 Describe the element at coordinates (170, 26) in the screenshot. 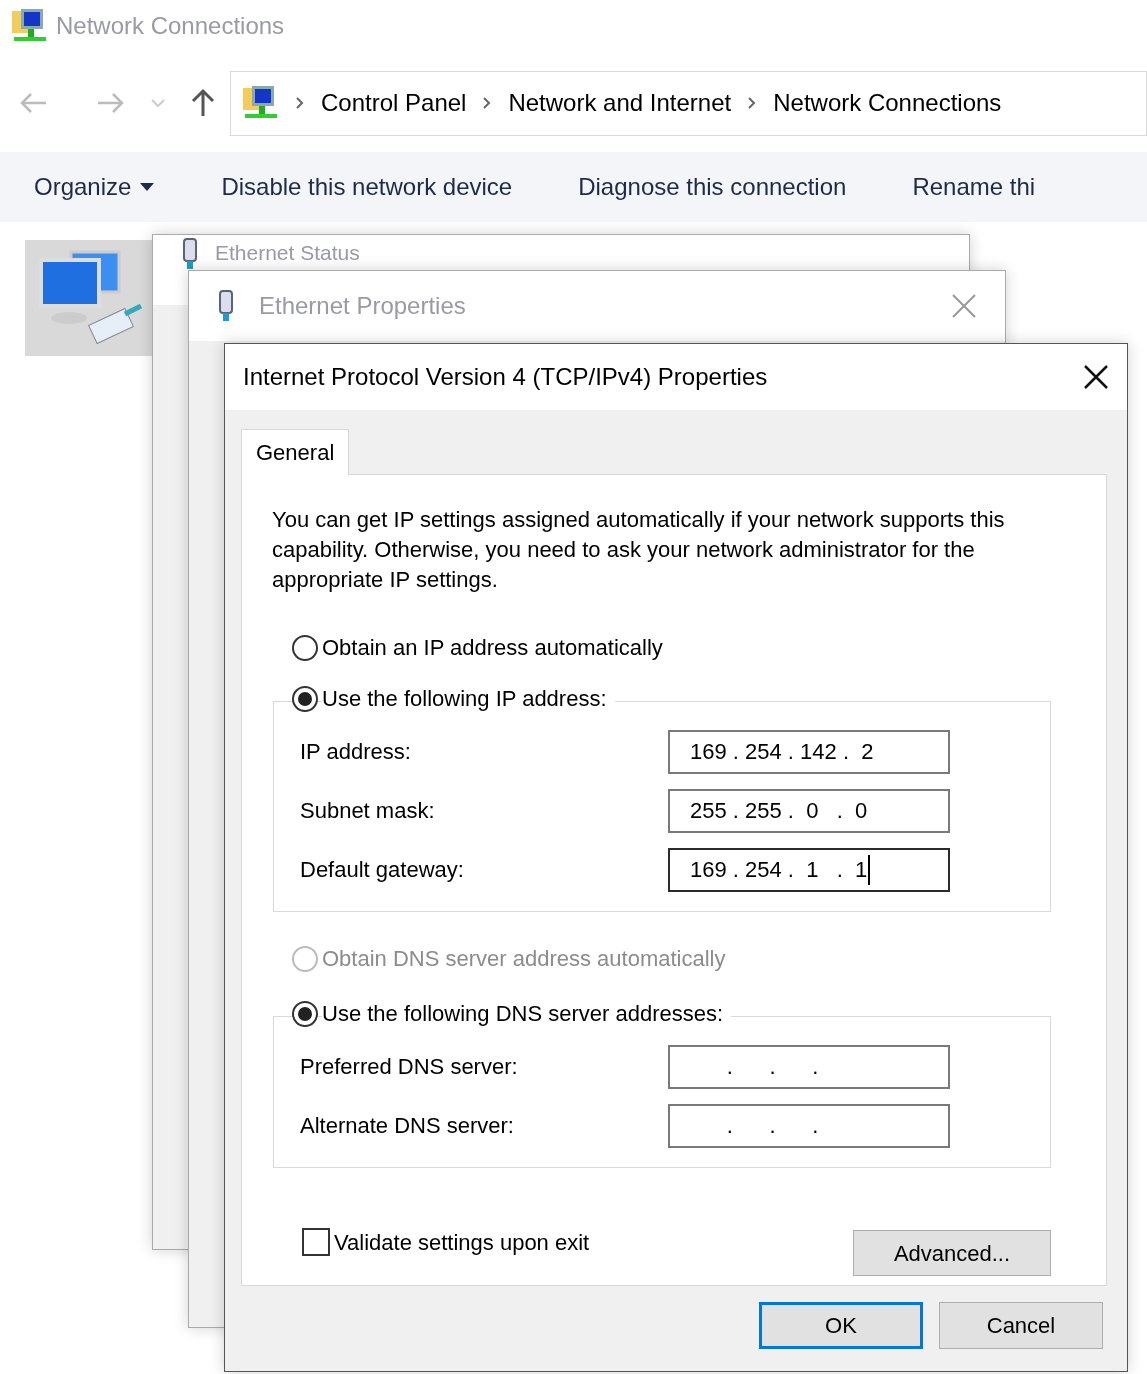

I see `window-title: Network Connections` at that location.